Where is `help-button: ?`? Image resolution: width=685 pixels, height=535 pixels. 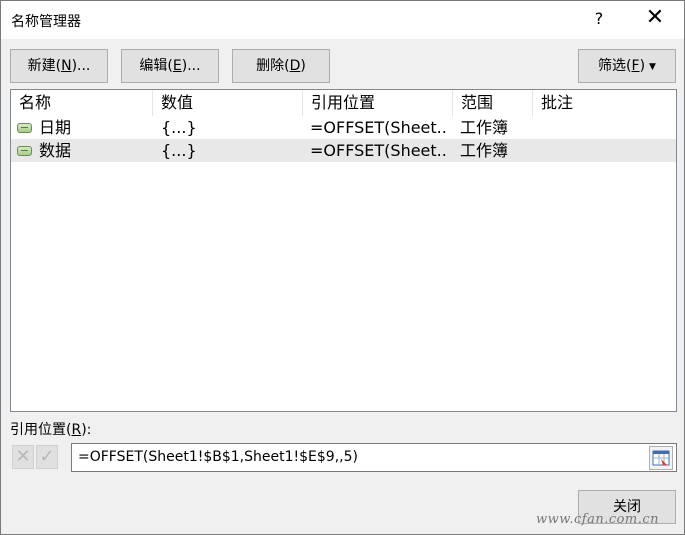
help-button: ? is located at coordinates (599, 19).